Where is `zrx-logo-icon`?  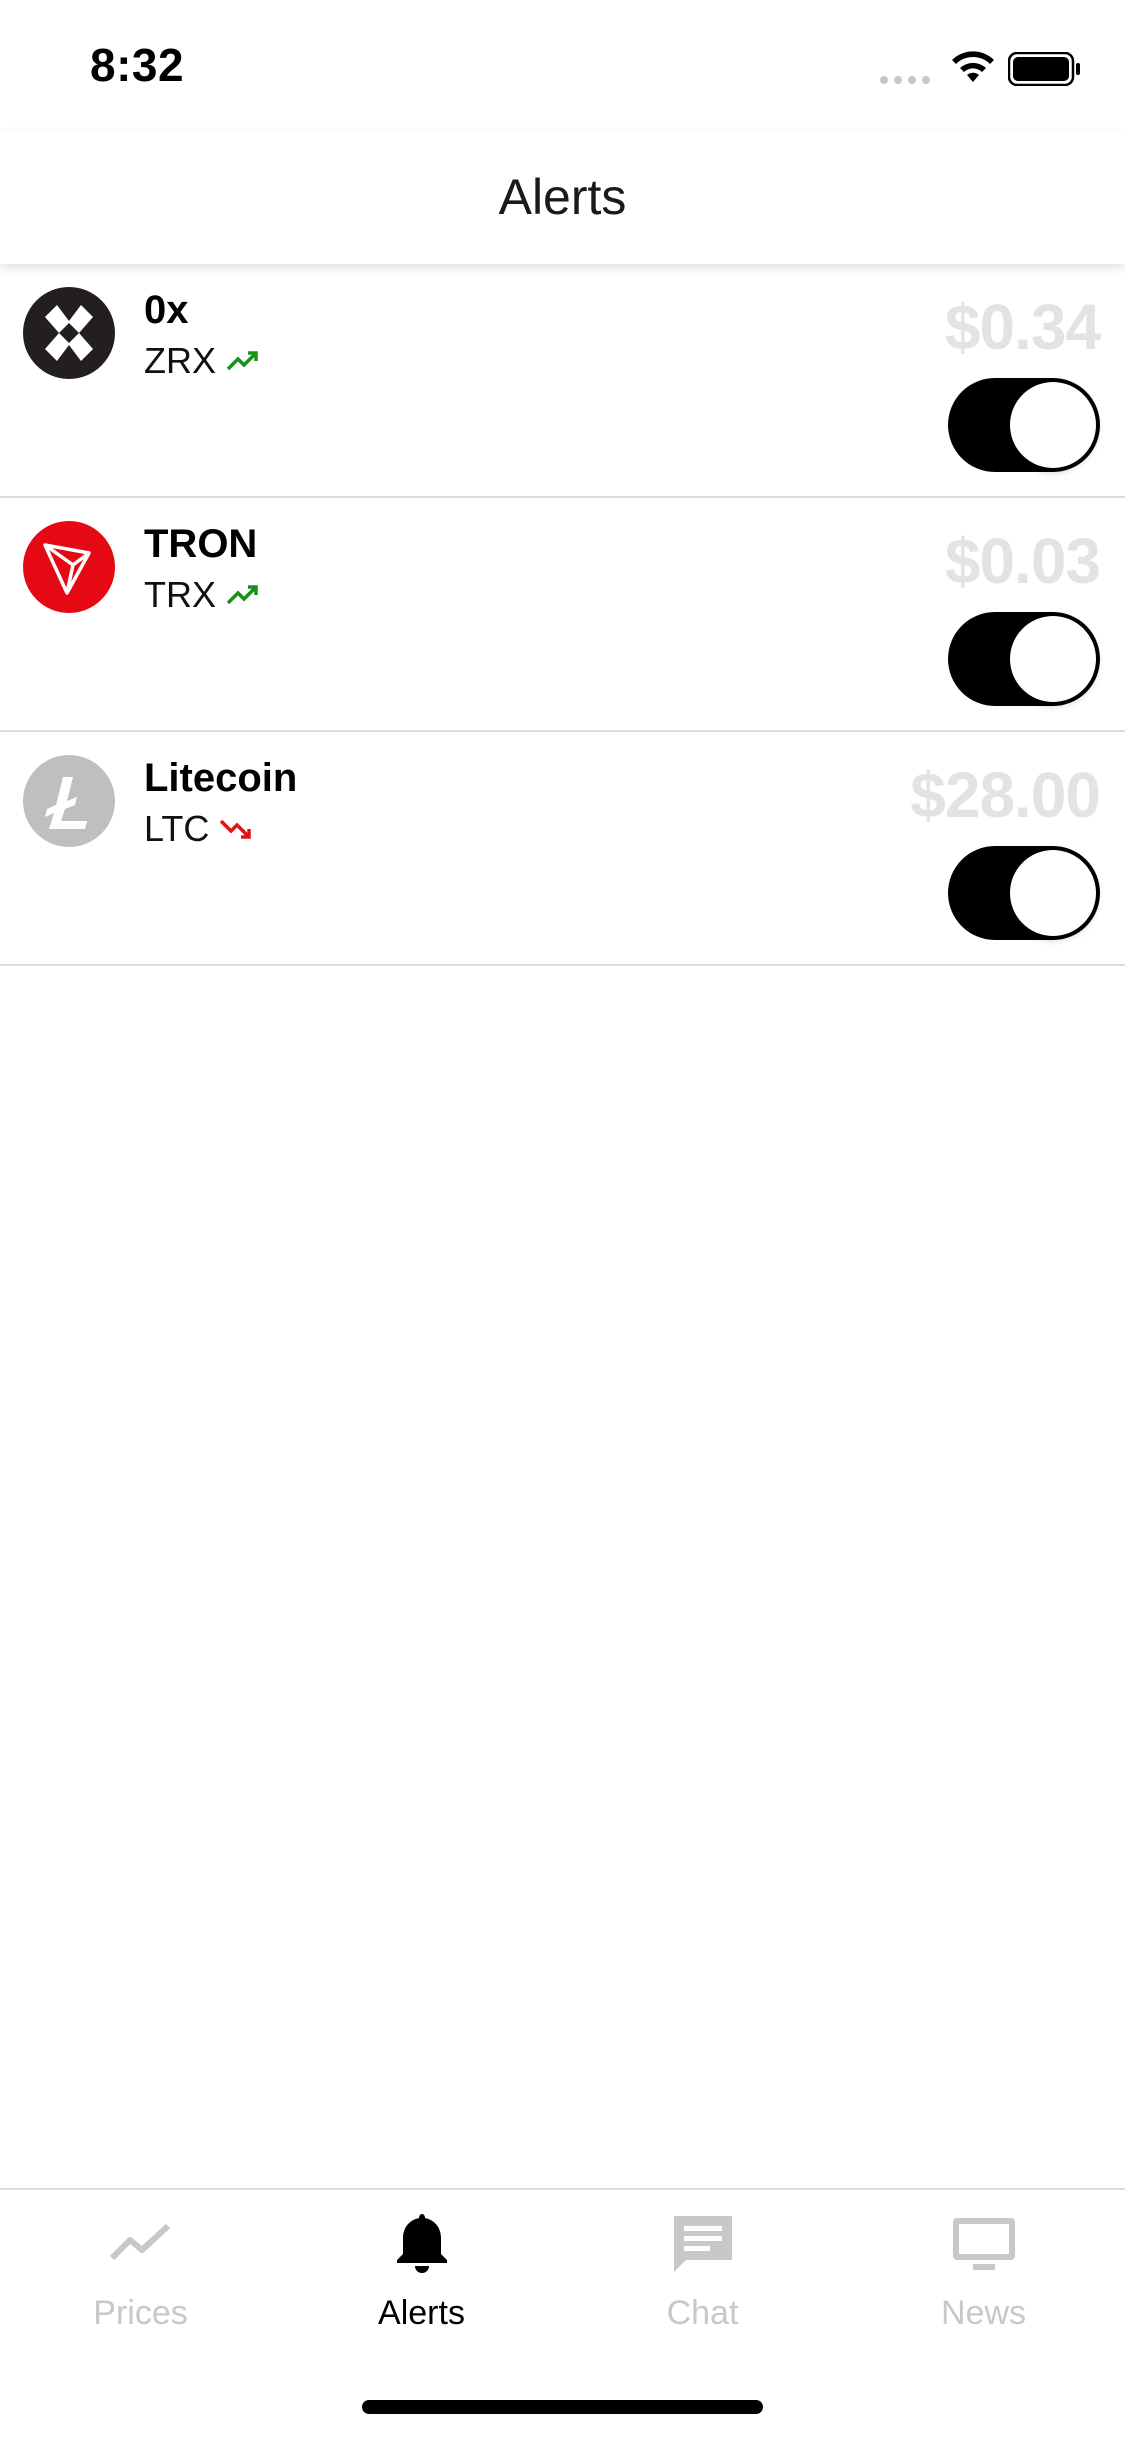
zrx-logo-icon is located at coordinates (69, 333).